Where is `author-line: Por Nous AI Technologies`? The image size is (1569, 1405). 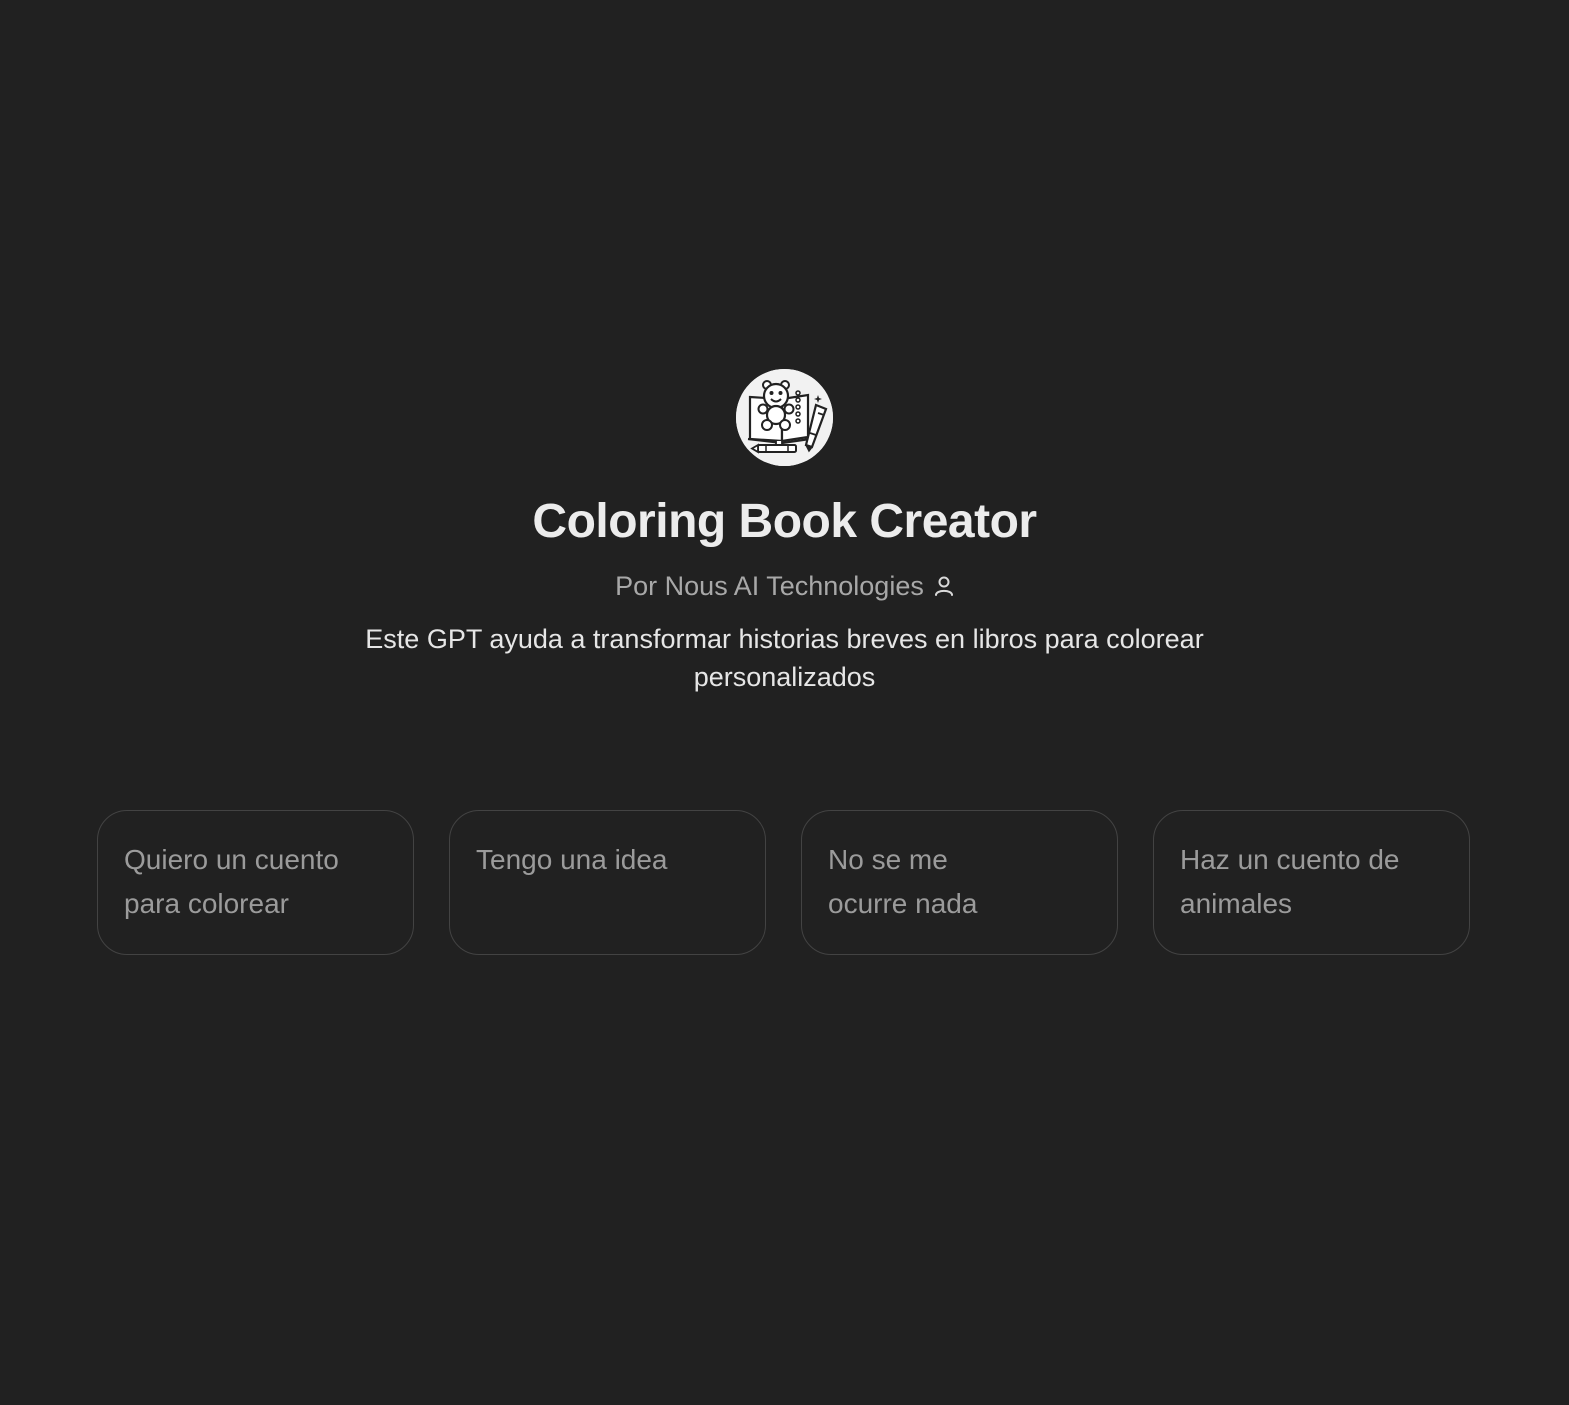
author-line: Por Nous AI Technologies is located at coordinates (784, 586).